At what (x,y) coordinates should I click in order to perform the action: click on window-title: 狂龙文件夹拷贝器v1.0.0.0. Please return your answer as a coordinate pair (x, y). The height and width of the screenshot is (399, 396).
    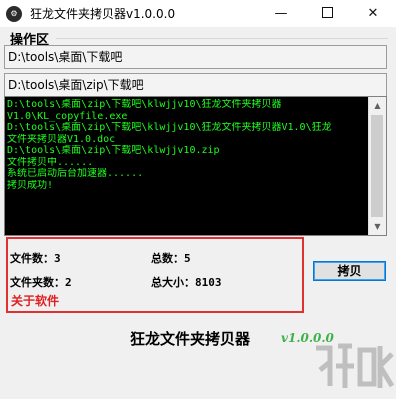
    Looking at the image, I should click on (103, 14).